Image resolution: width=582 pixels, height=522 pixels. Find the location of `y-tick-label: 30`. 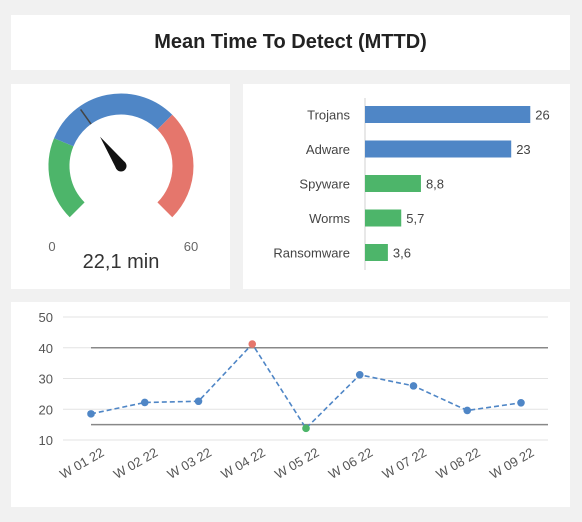

y-tick-label: 30 is located at coordinates (46, 379).